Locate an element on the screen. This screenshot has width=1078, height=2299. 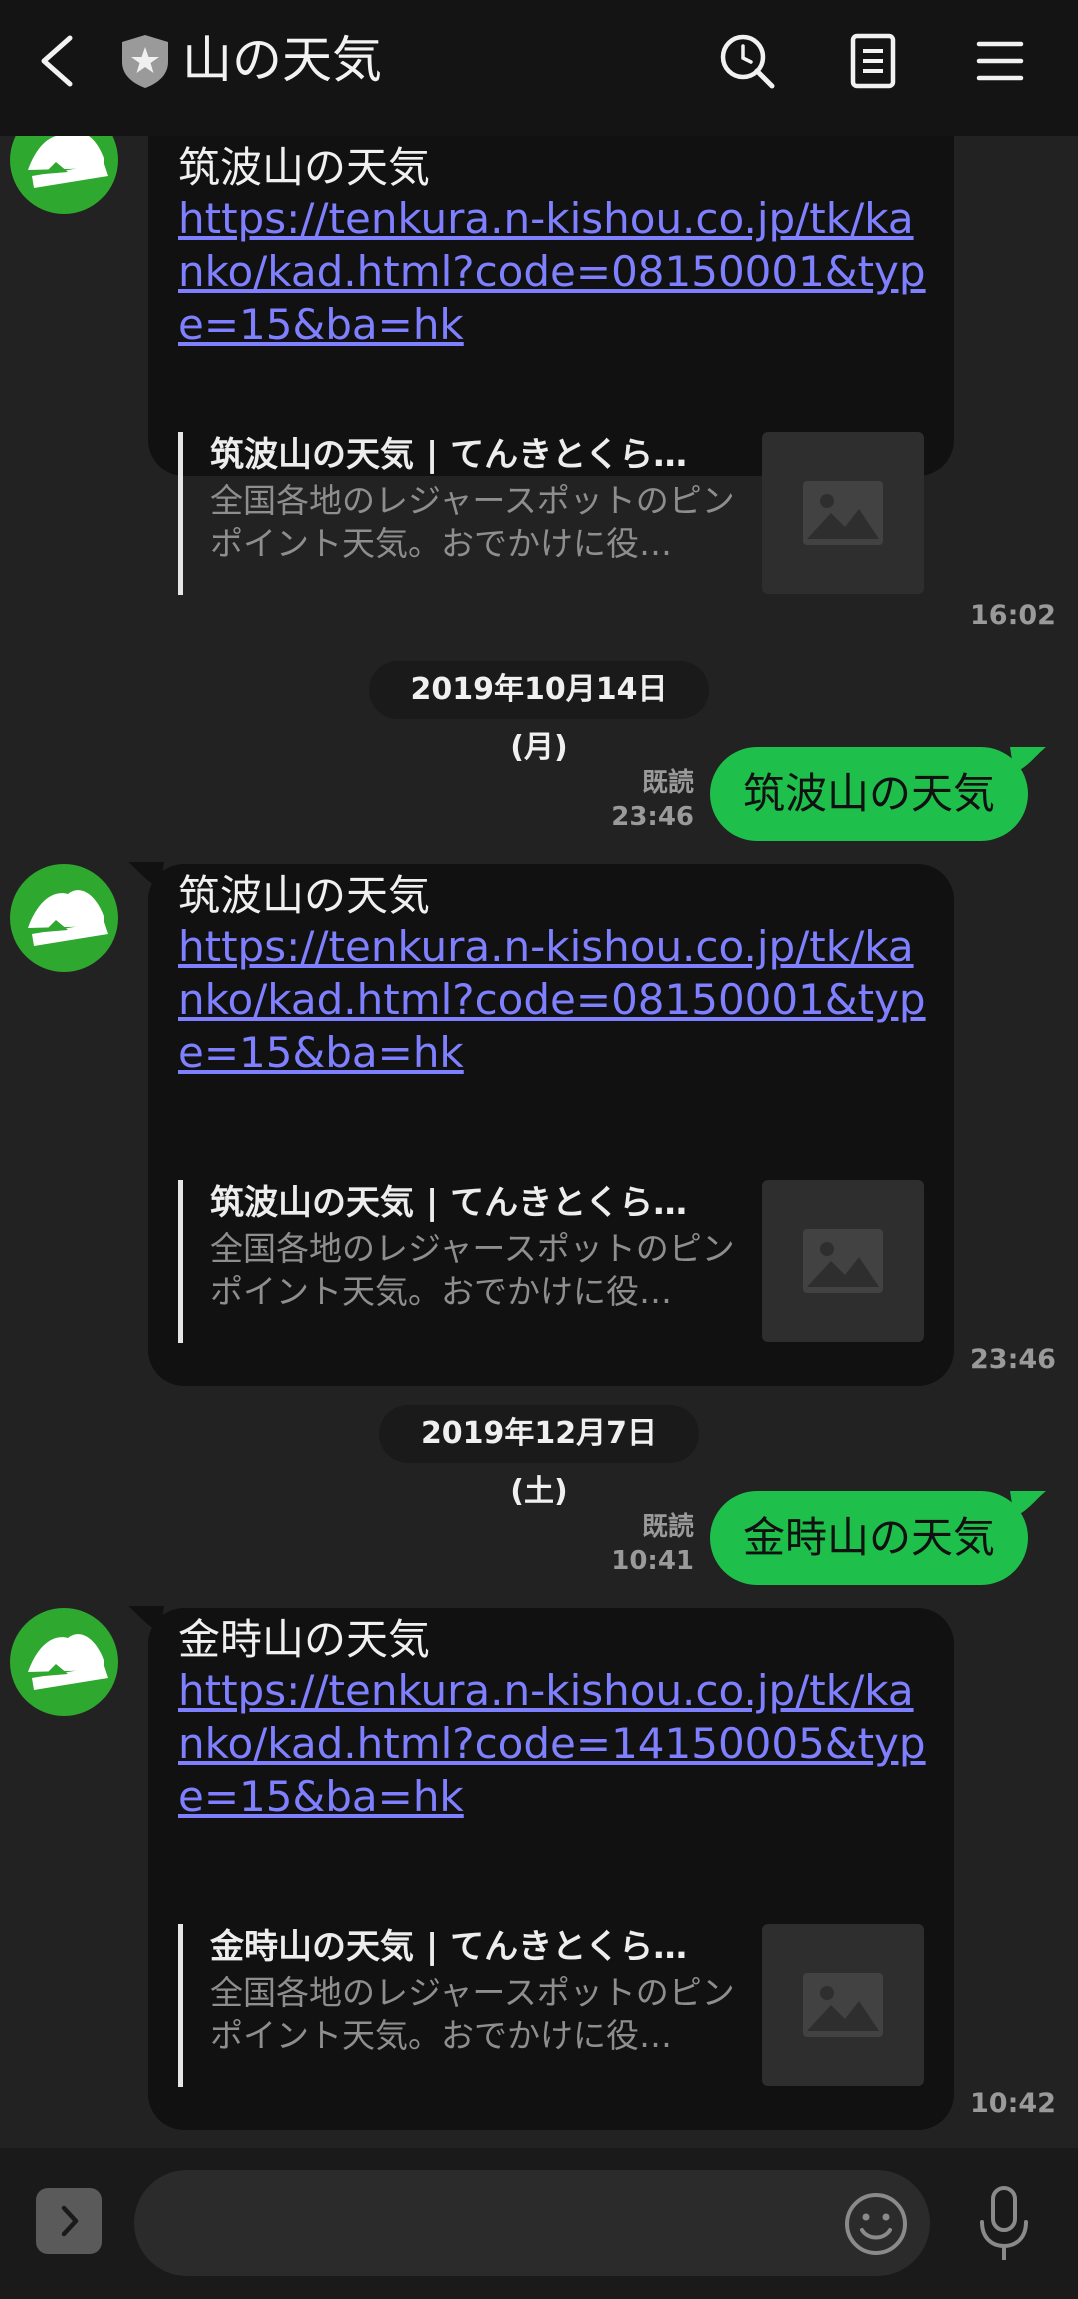
sent-time: 10:41 is located at coordinates (652, 1561).